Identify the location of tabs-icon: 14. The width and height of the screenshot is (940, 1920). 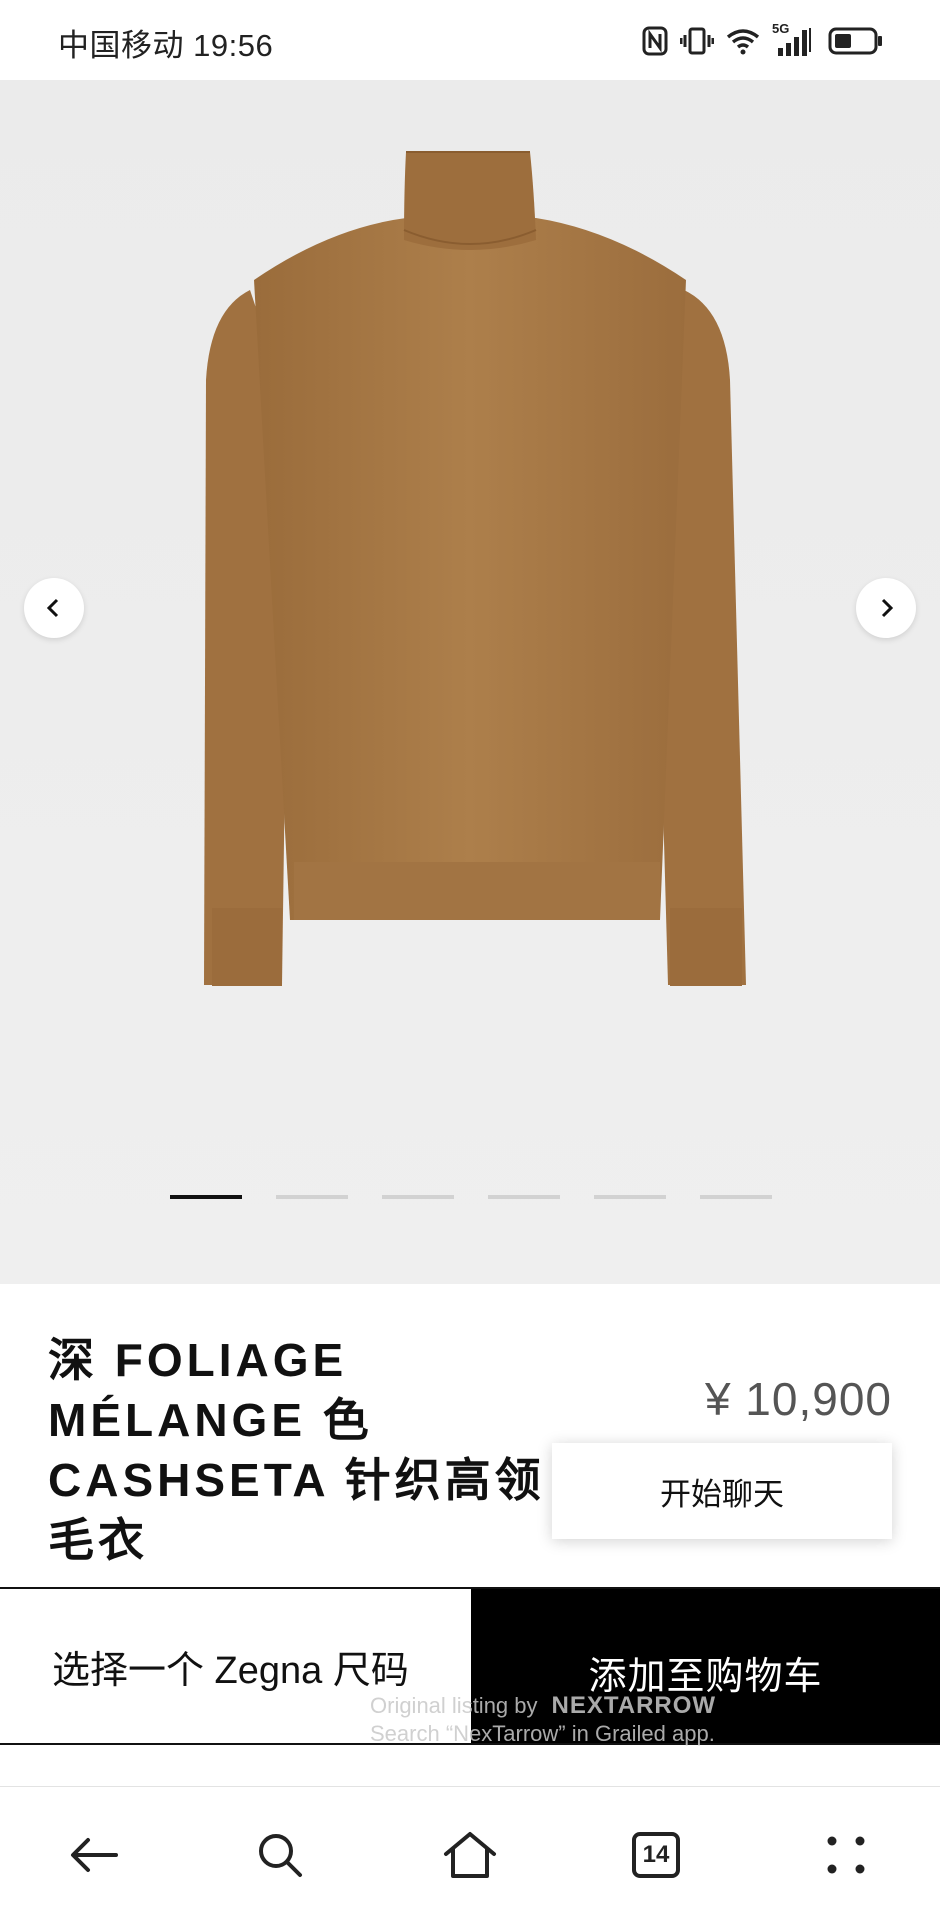
(656, 1855).